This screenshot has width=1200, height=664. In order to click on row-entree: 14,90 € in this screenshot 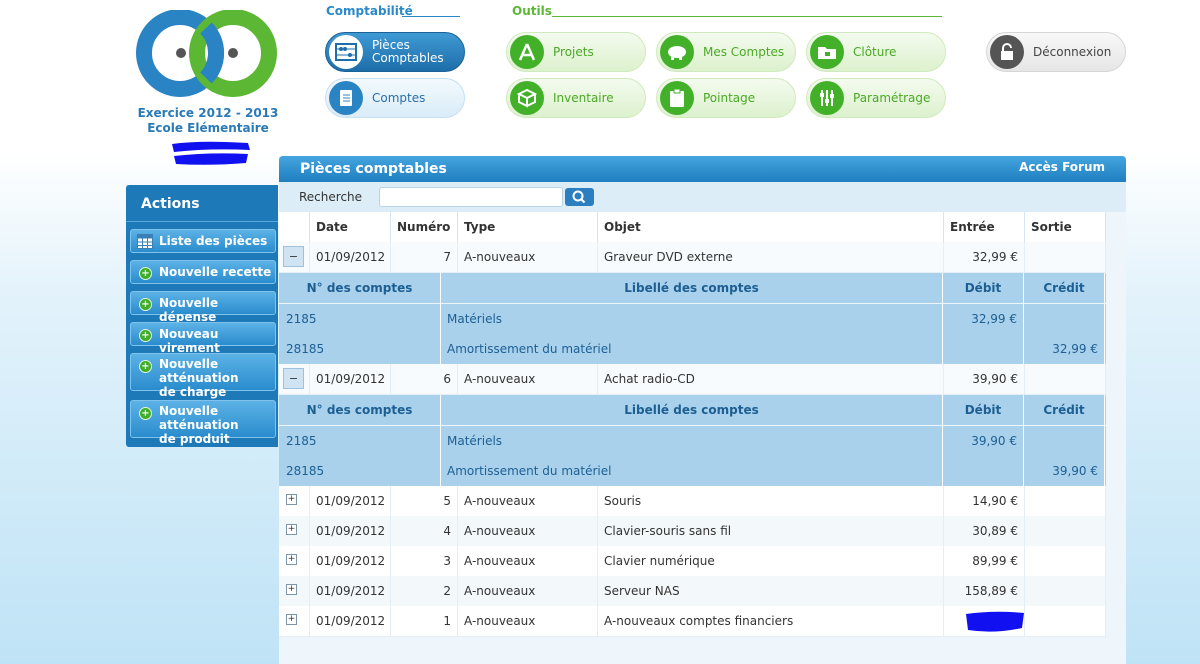, I will do `click(984, 501)`.